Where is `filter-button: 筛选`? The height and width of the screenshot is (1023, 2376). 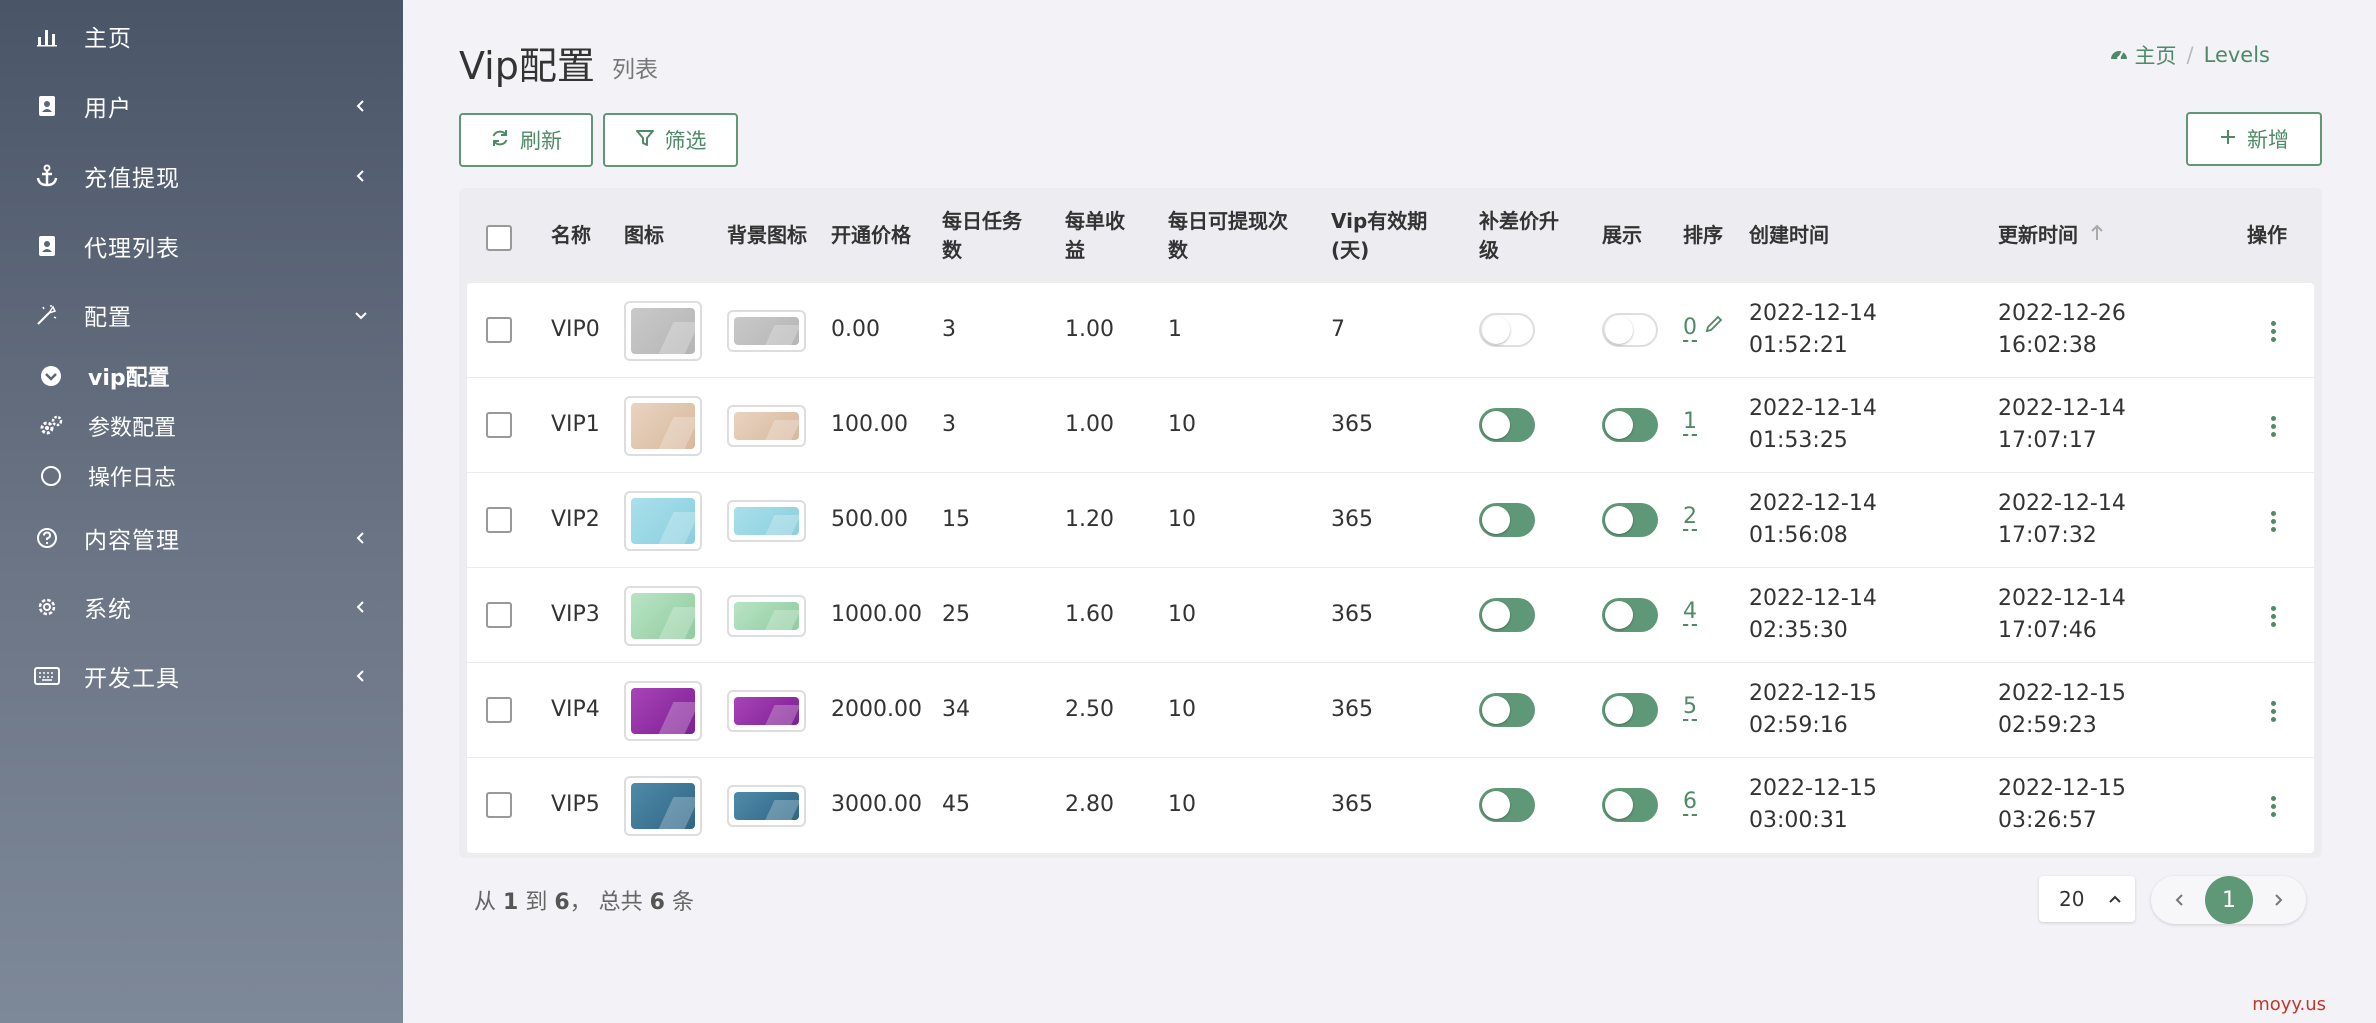 filter-button: 筛选 is located at coordinates (670, 140).